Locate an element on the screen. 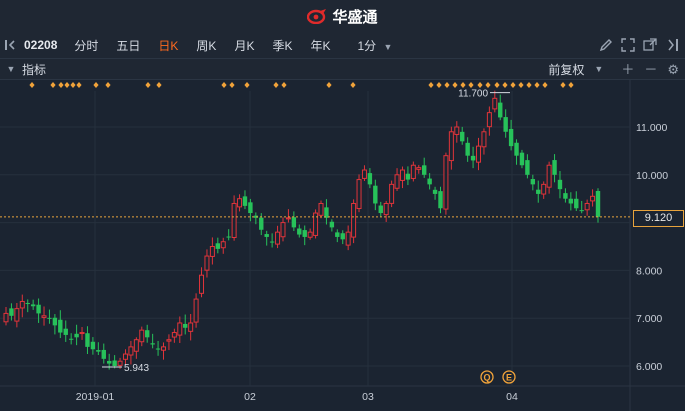  tab-five-day: 五日 is located at coordinates (128, 45).